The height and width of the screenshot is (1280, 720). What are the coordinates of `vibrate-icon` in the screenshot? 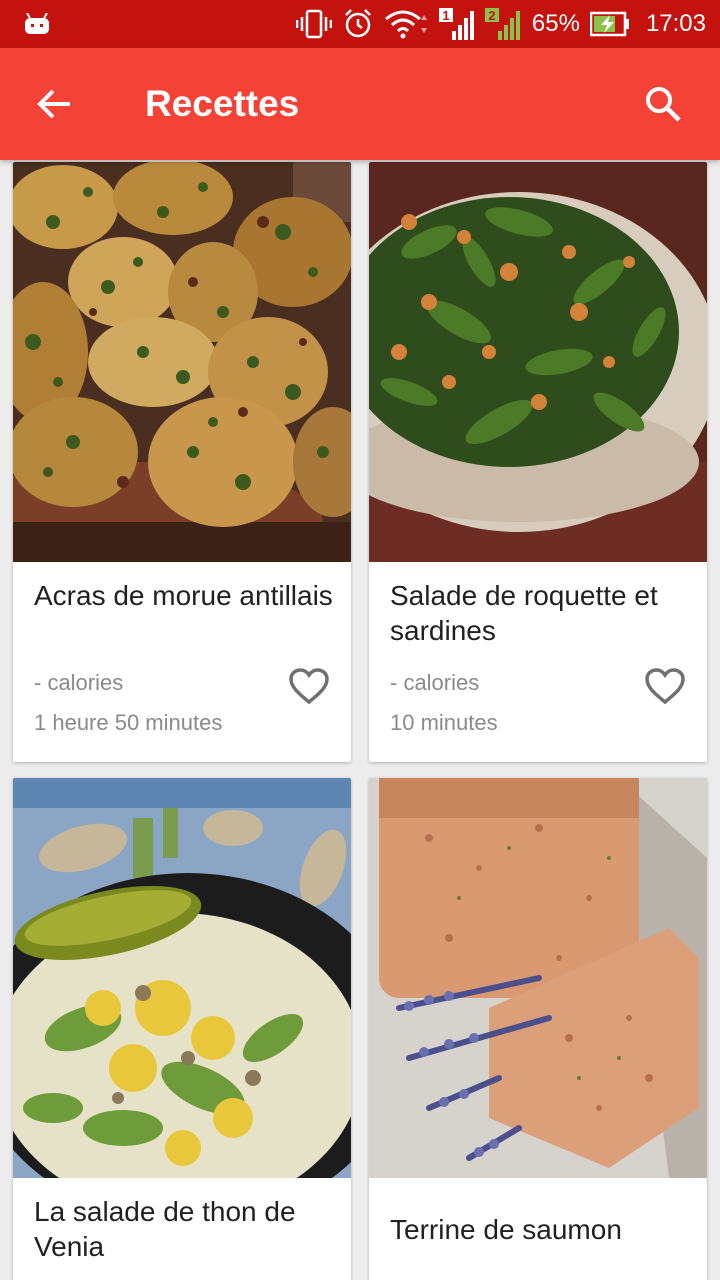 It's located at (313, 24).